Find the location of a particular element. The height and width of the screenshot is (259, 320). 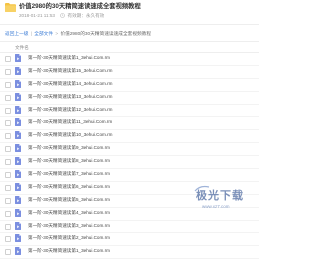

breadcrumb-back-link: 返回上一级 is located at coordinates (16, 33).